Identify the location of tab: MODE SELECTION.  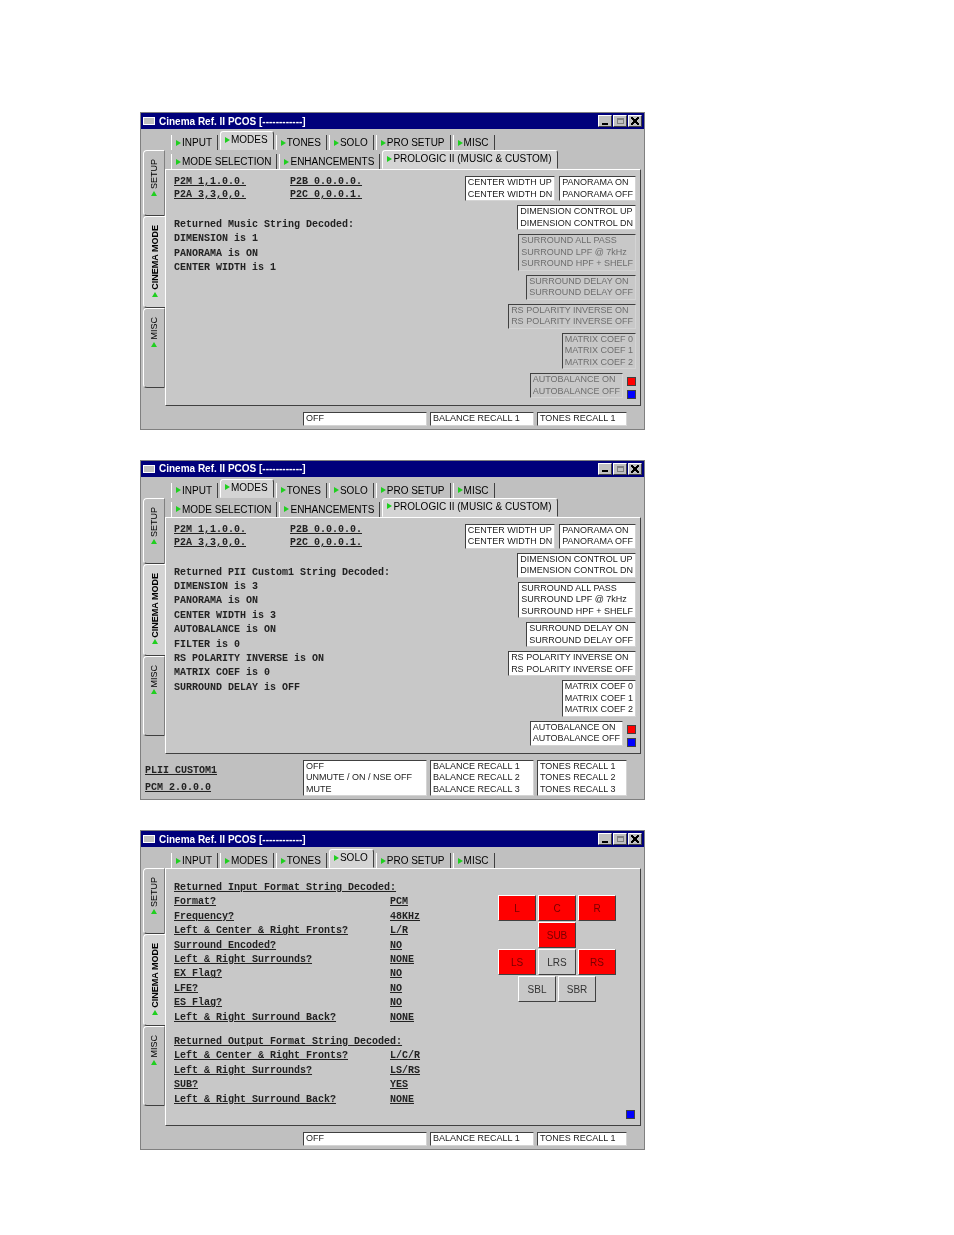
(224, 509).